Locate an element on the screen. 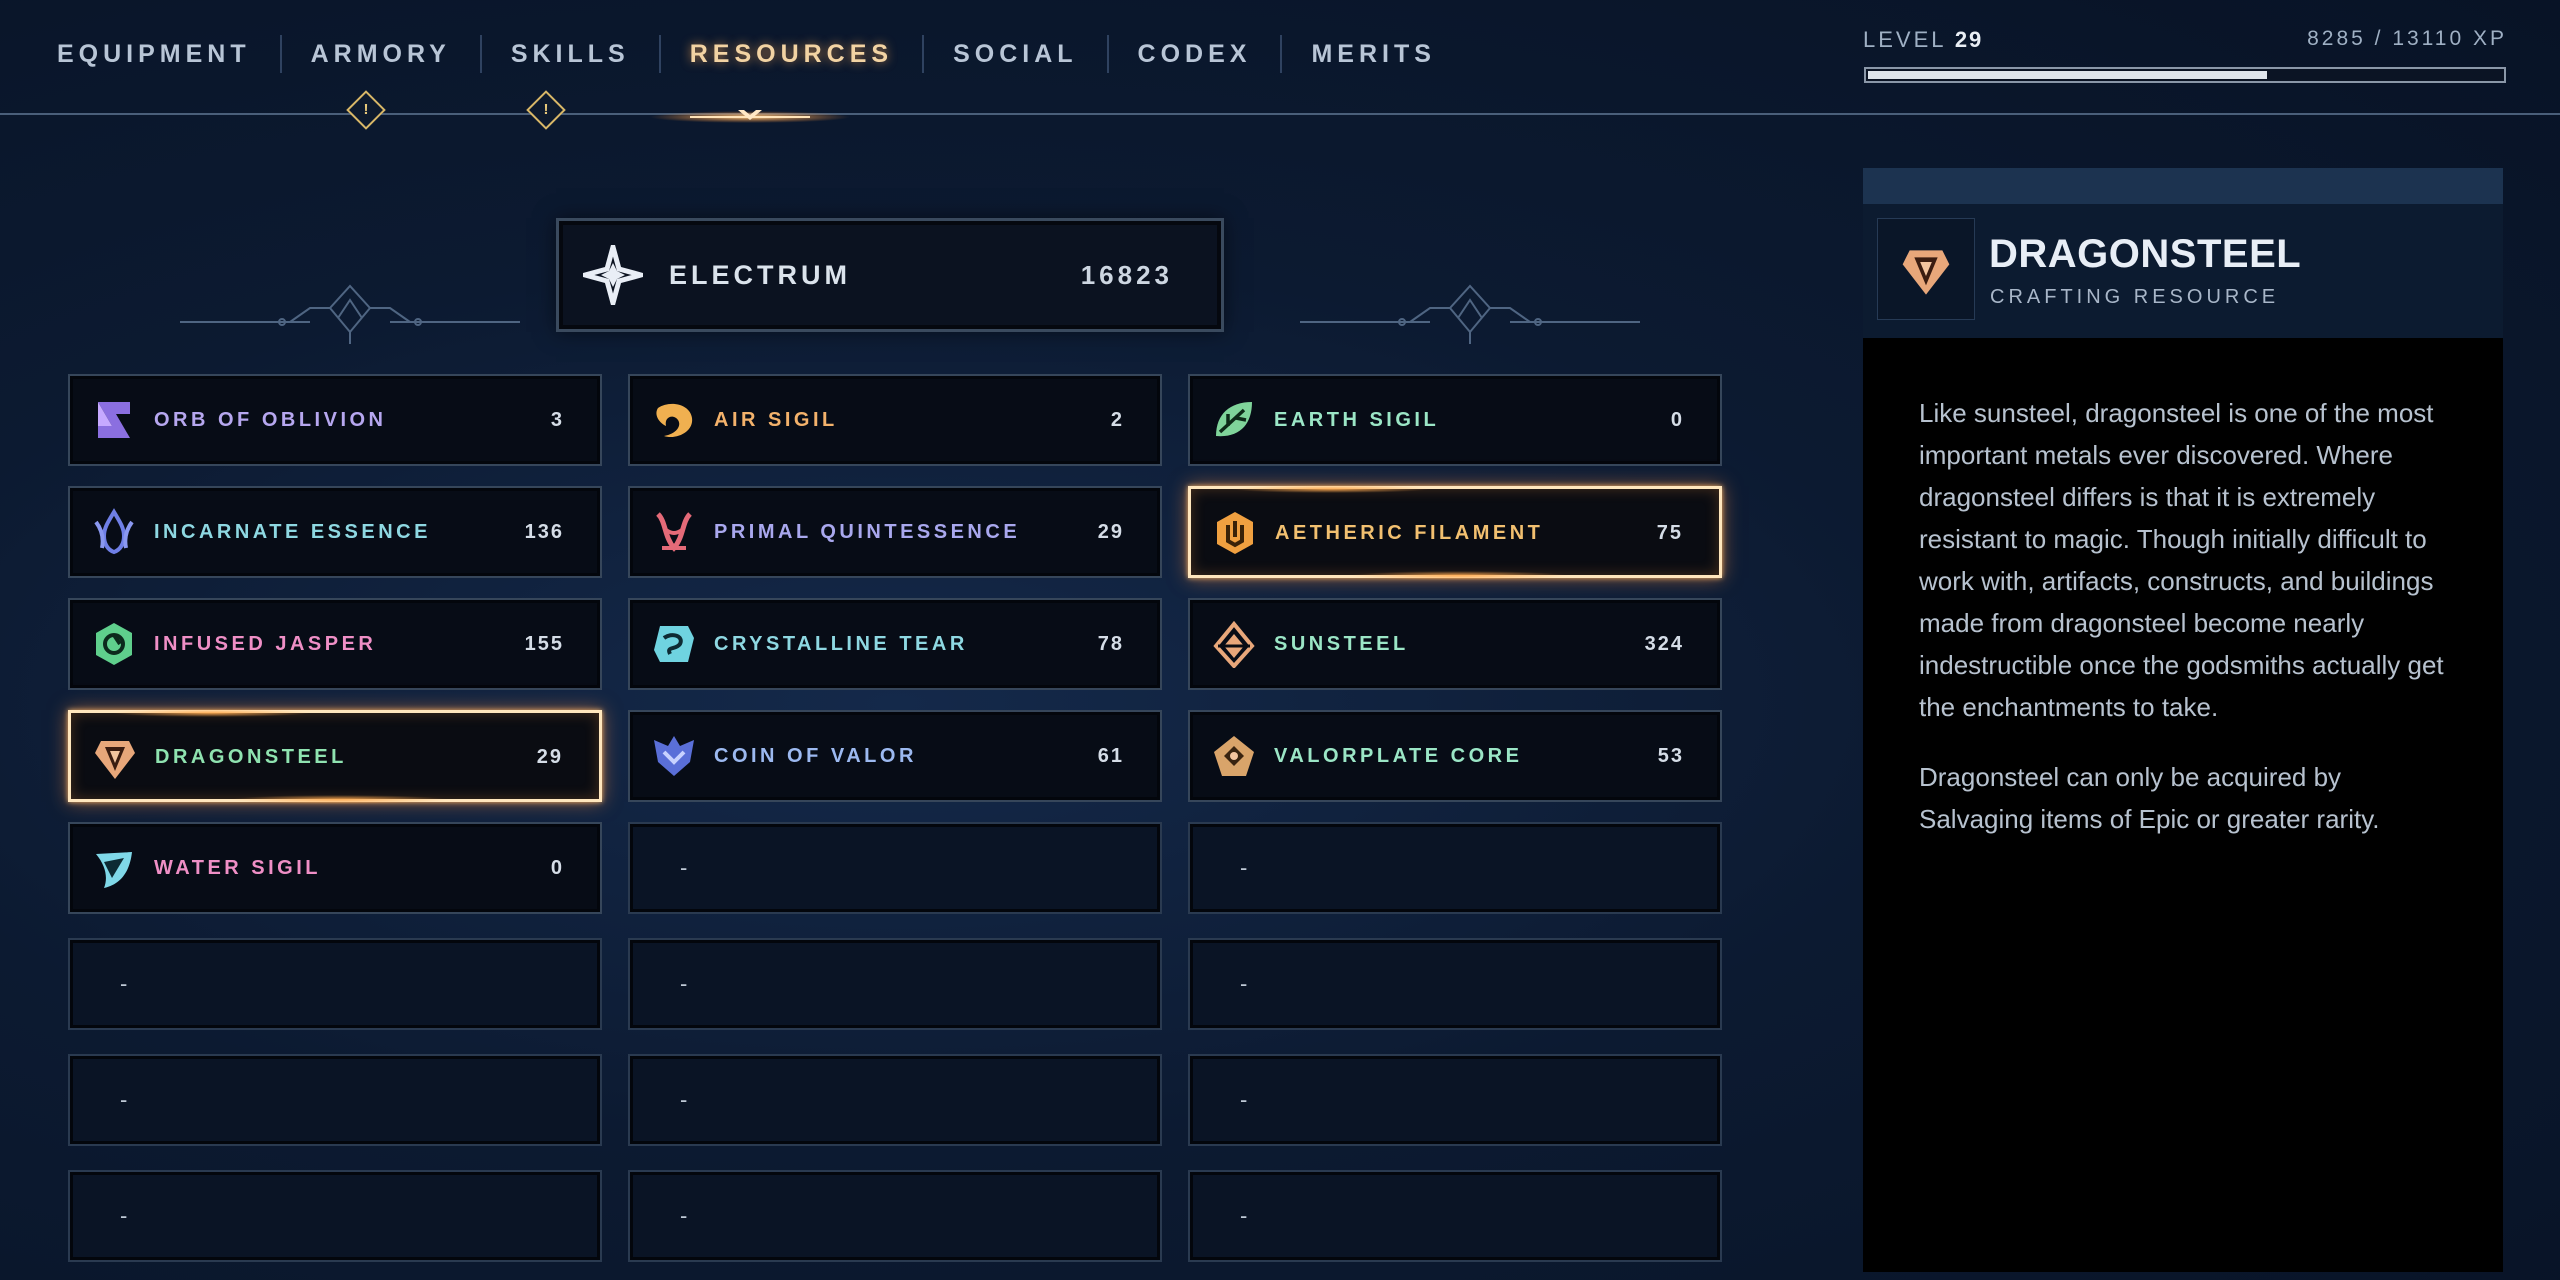 The width and height of the screenshot is (2560, 1280). resource-slot-aetheric-filament: AETHERIC FILAMENT 75 is located at coordinates (1455, 532).